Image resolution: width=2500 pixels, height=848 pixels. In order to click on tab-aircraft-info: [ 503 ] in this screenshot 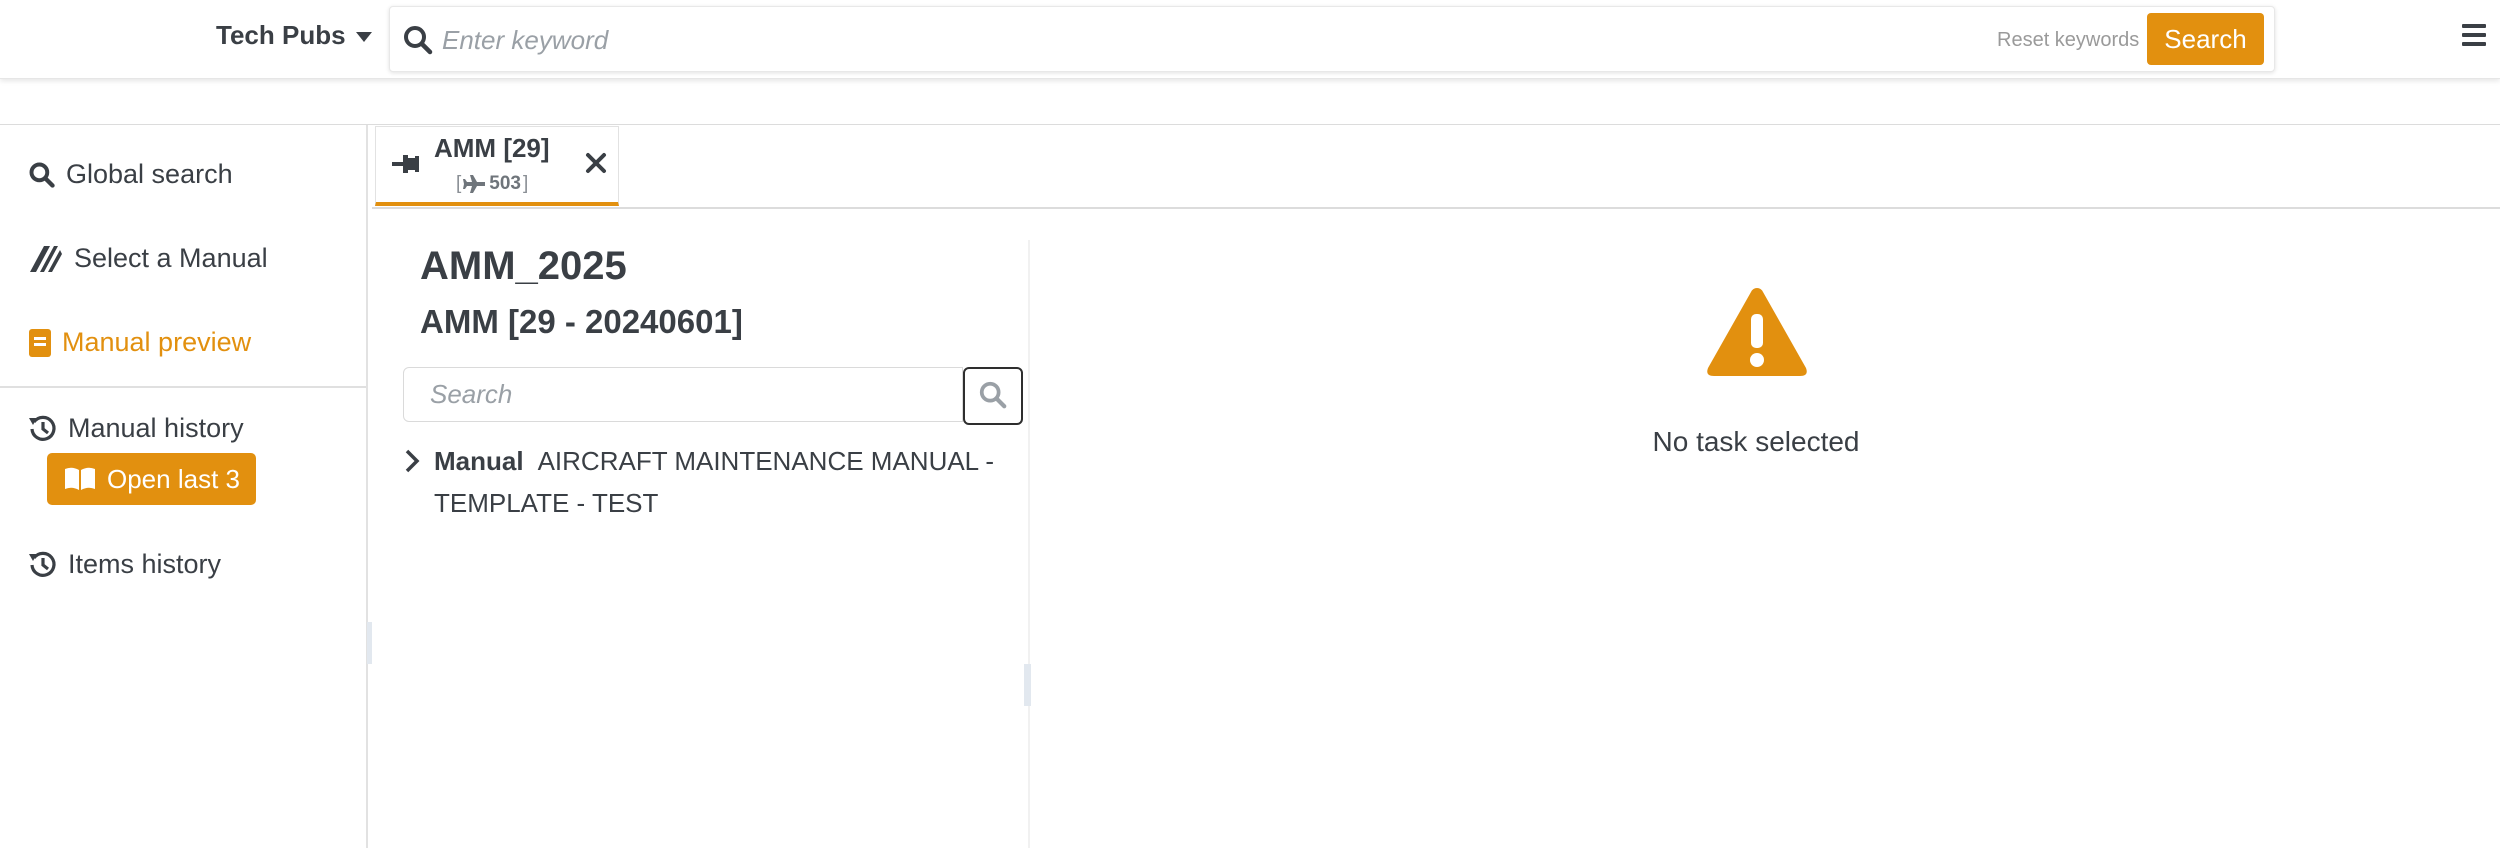, I will do `click(492, 184)`.